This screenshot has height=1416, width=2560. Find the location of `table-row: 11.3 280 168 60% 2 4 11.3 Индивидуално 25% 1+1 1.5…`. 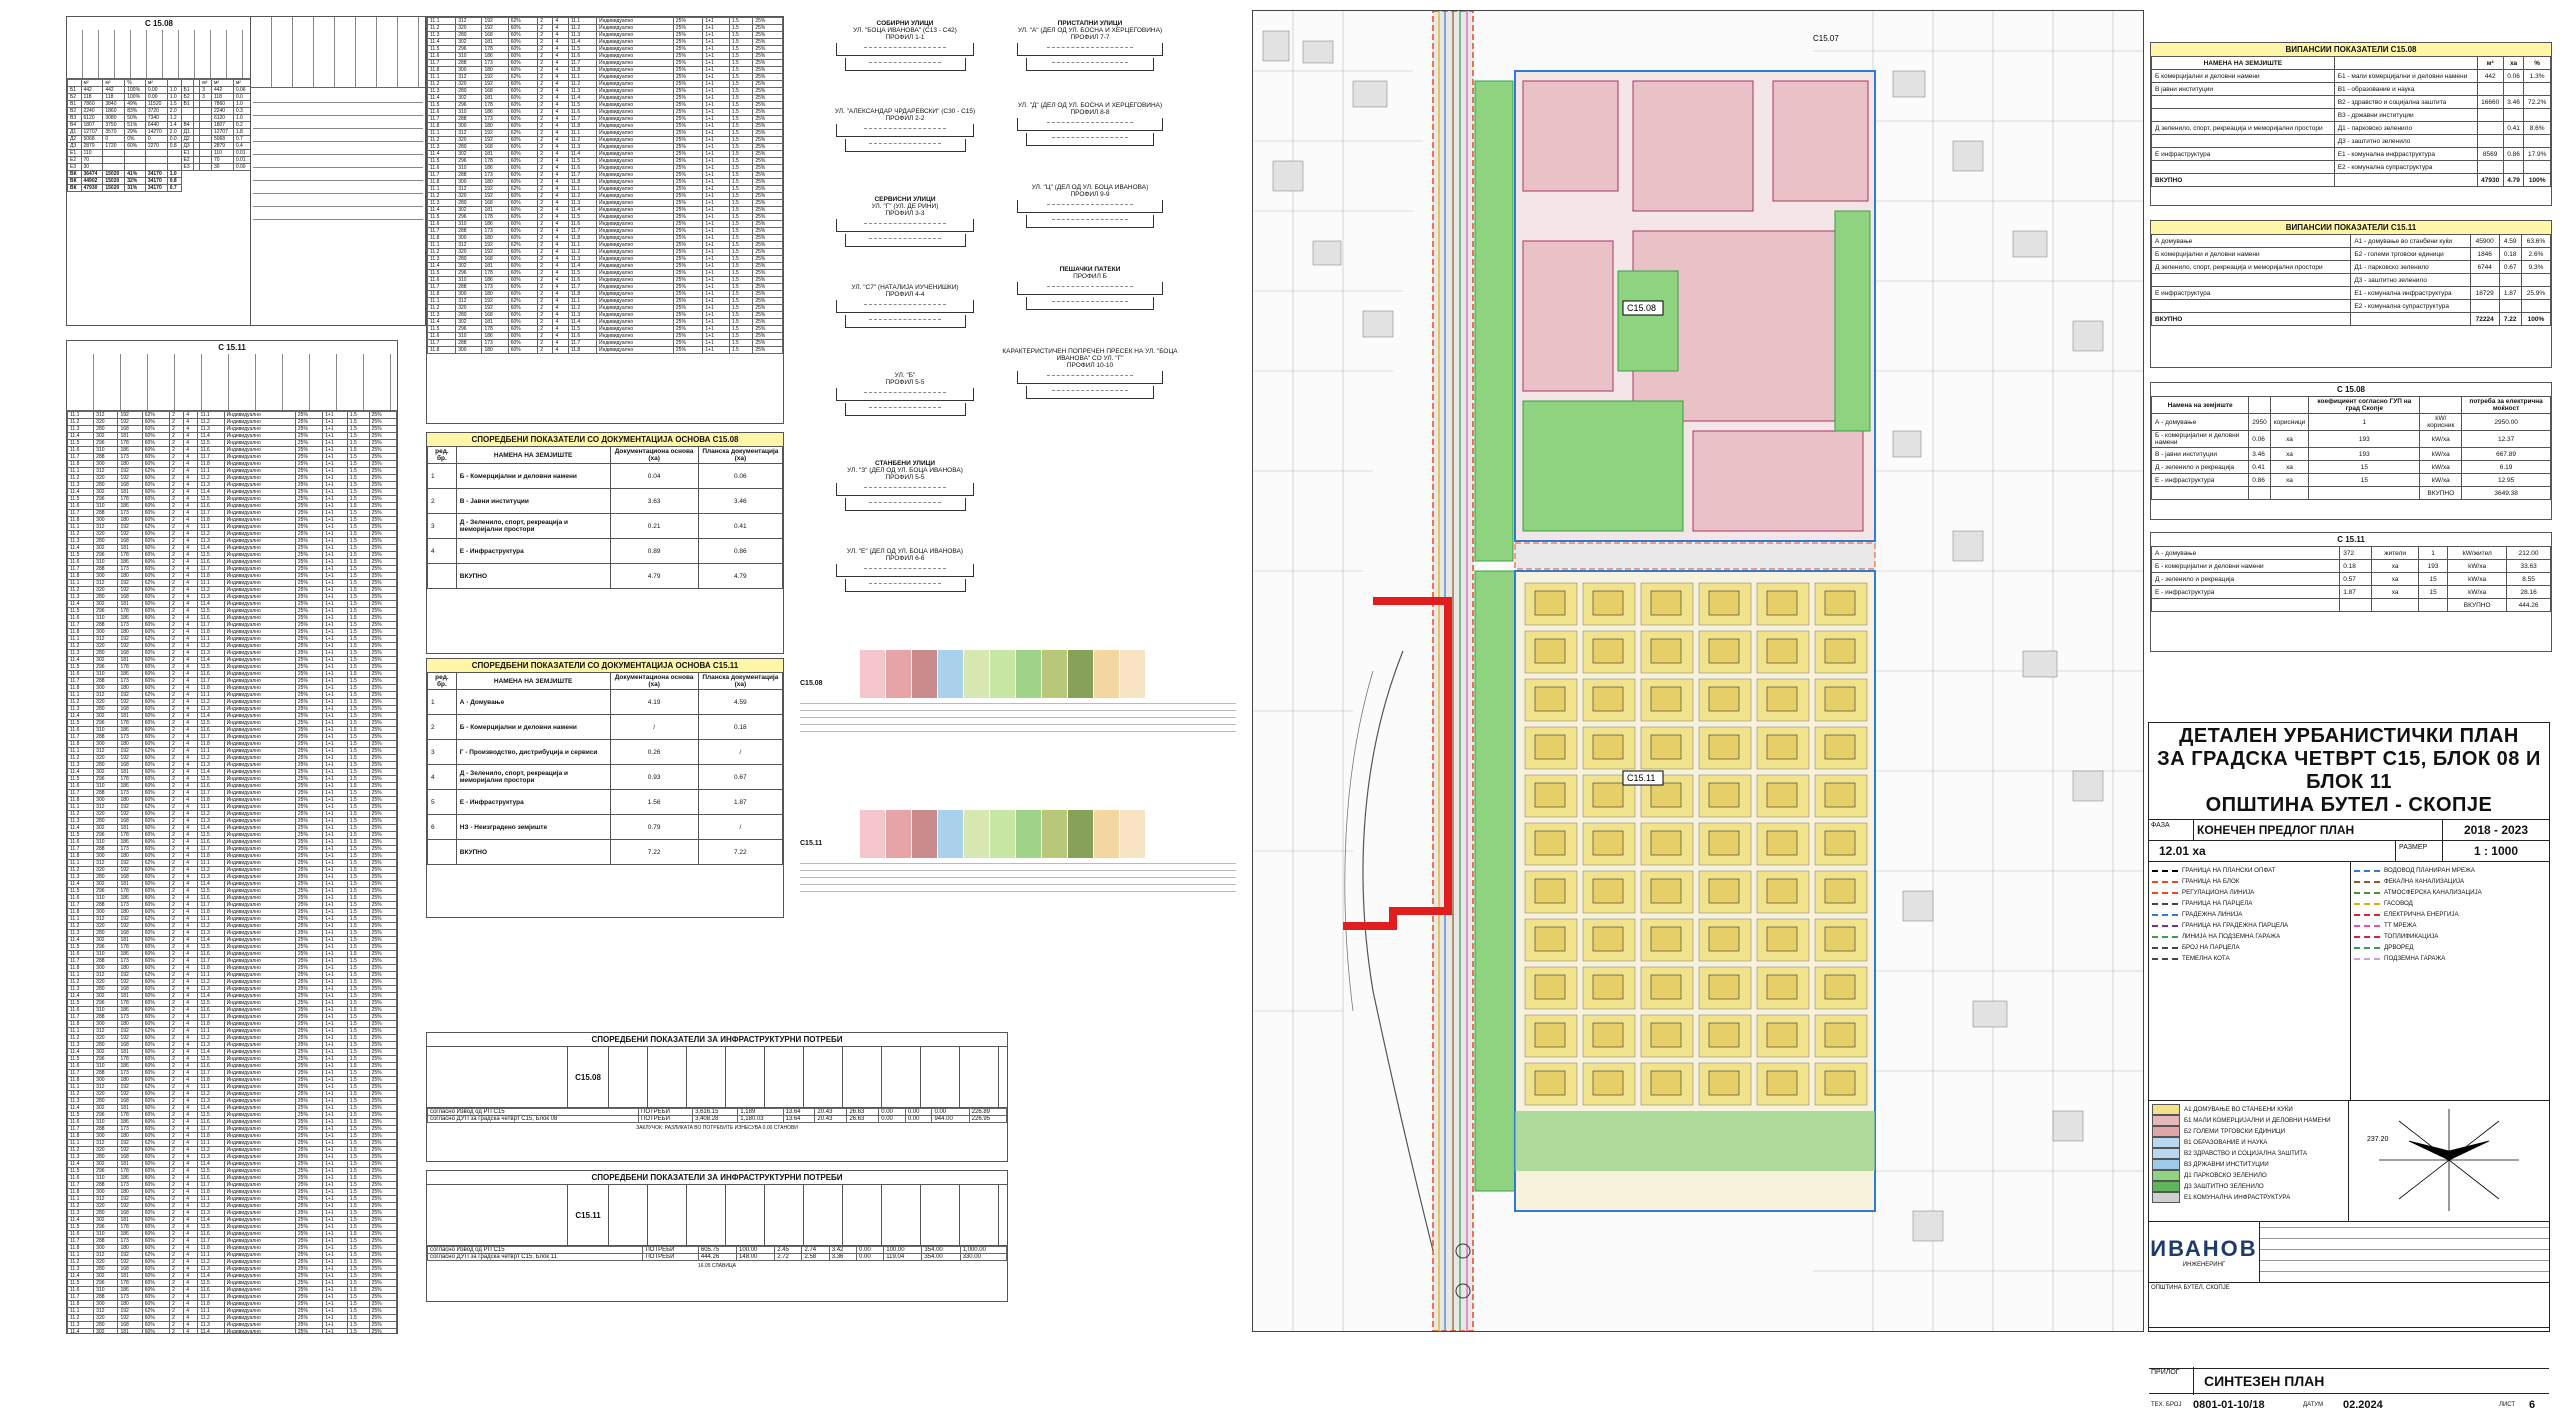

table-row: 11.3 280 168 60% 2 4 11.3 Индивидуално 25% 1+1 1.5… is located at coordinates (232, 1101).